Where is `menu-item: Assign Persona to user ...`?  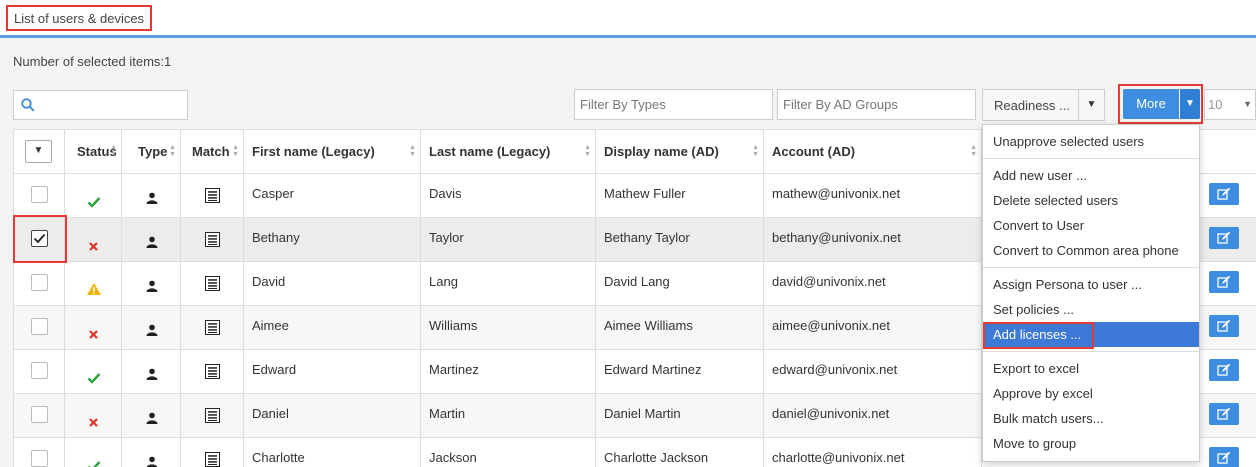 menu-item: Assign Persona to user ... is located at coordinates (1091, 284).